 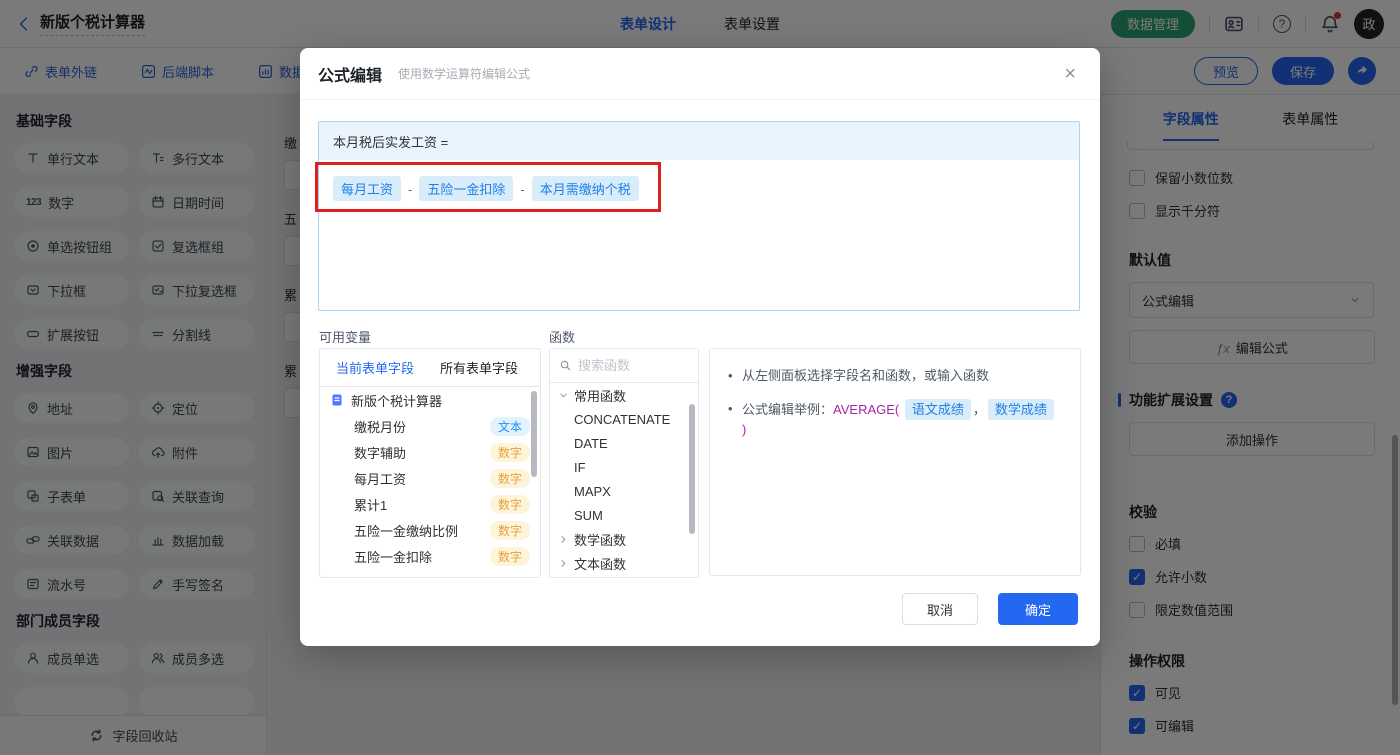 I want to click on variable-name: 数字辅助, so click(x=380, y=453).